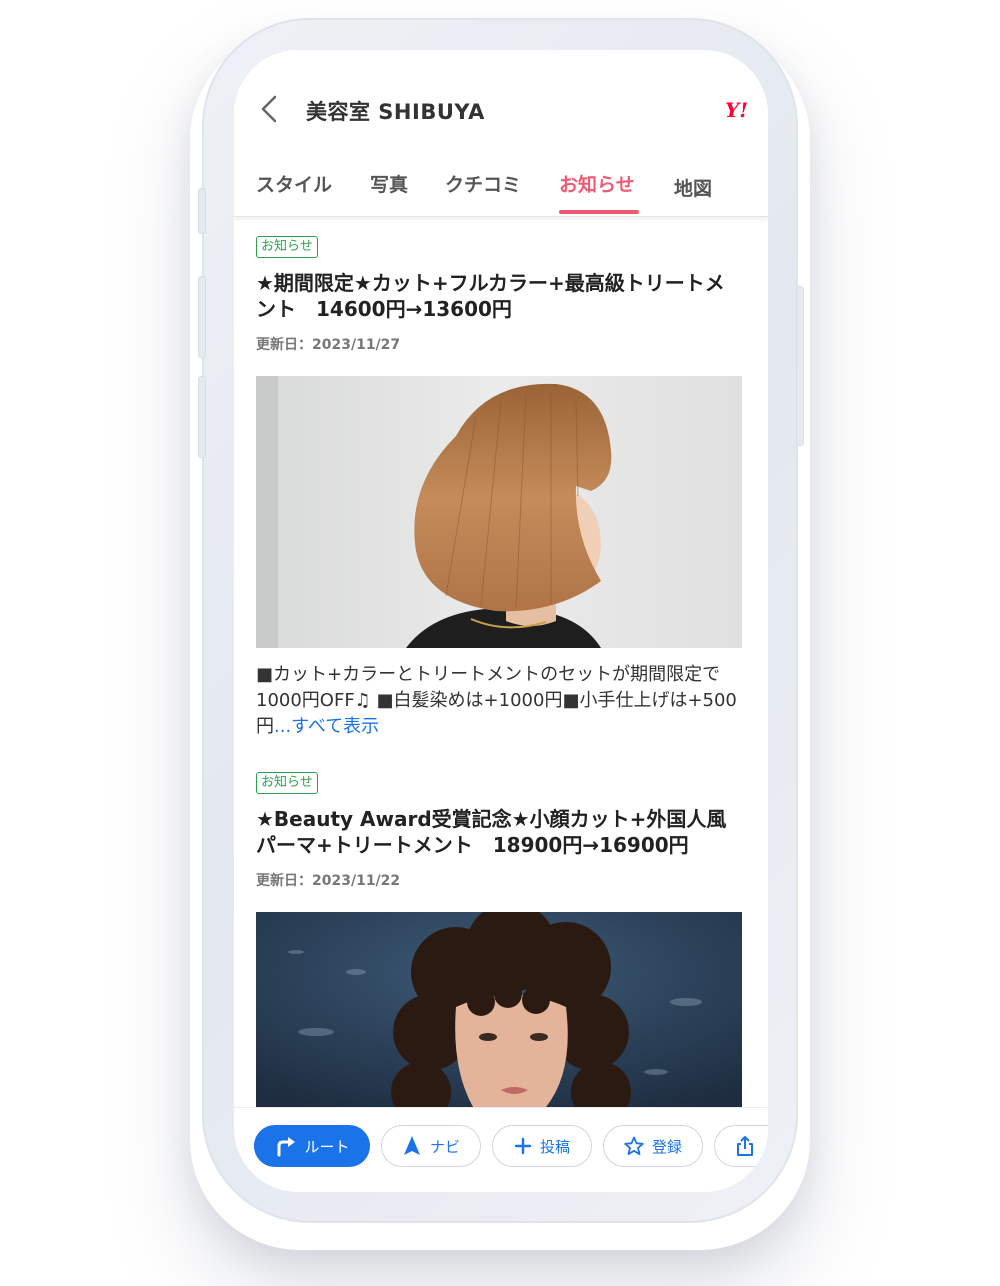  What do you see at coordinates (499, 296) in the screenshot?
I see `post-title: ★期間限定★カット+フルカラー+最高級トリートメント 14600円→13600円` at bounding box center [499, 296].